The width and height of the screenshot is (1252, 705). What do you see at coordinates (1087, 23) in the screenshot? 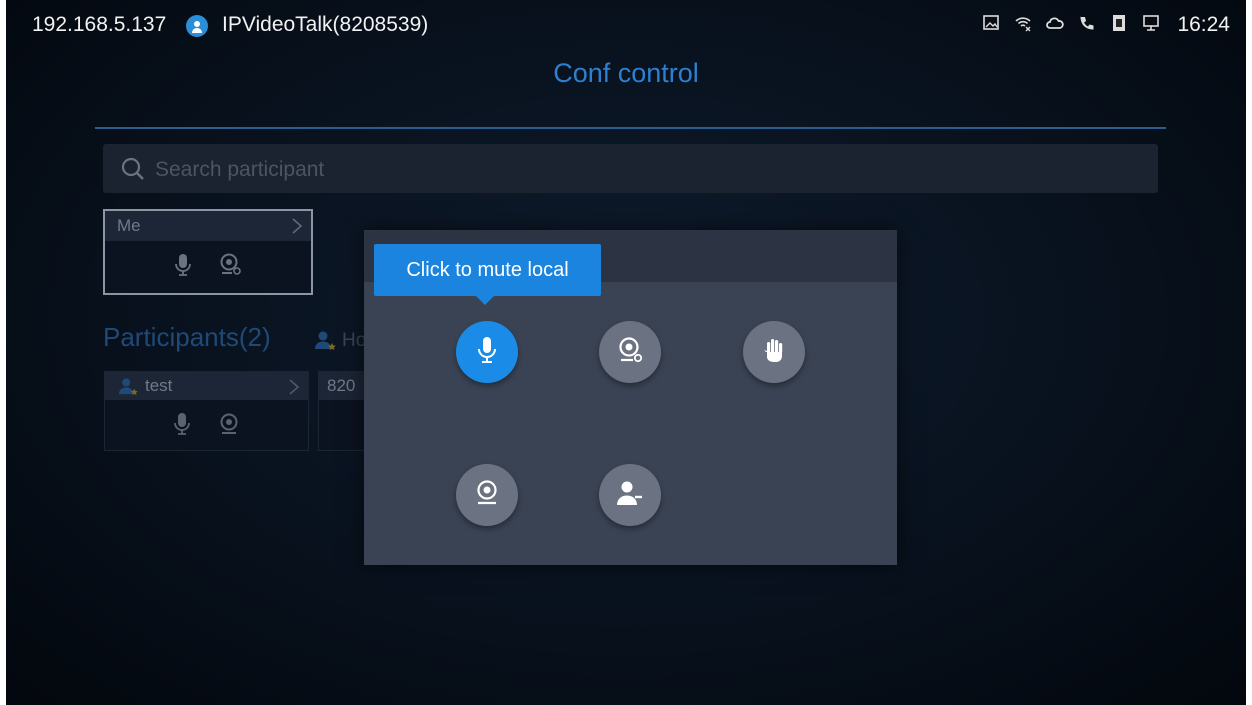
I see `call-icon` at bounding box center [1087, 23].